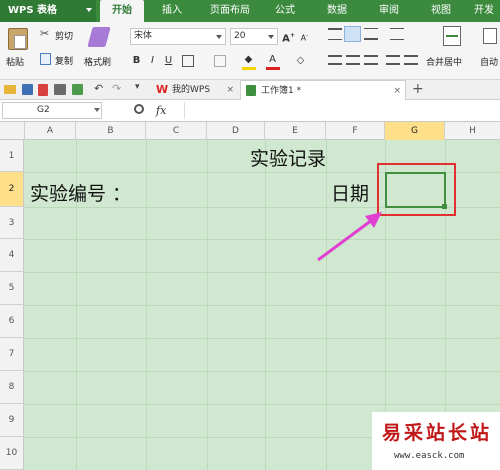  I want to click on quick-access-more-icon: ▾, so click(137, 87).